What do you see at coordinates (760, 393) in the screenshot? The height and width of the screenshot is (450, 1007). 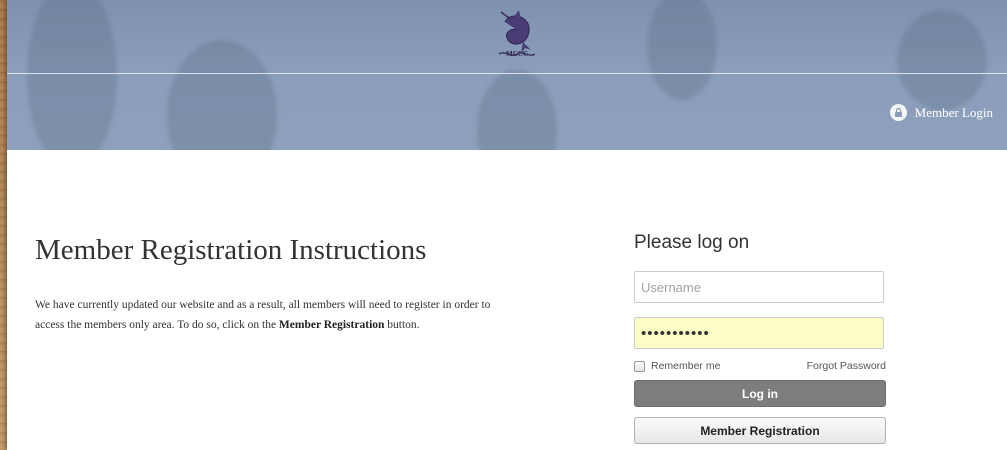 I see `login-button: Log in` at bounding box center [760, 393].